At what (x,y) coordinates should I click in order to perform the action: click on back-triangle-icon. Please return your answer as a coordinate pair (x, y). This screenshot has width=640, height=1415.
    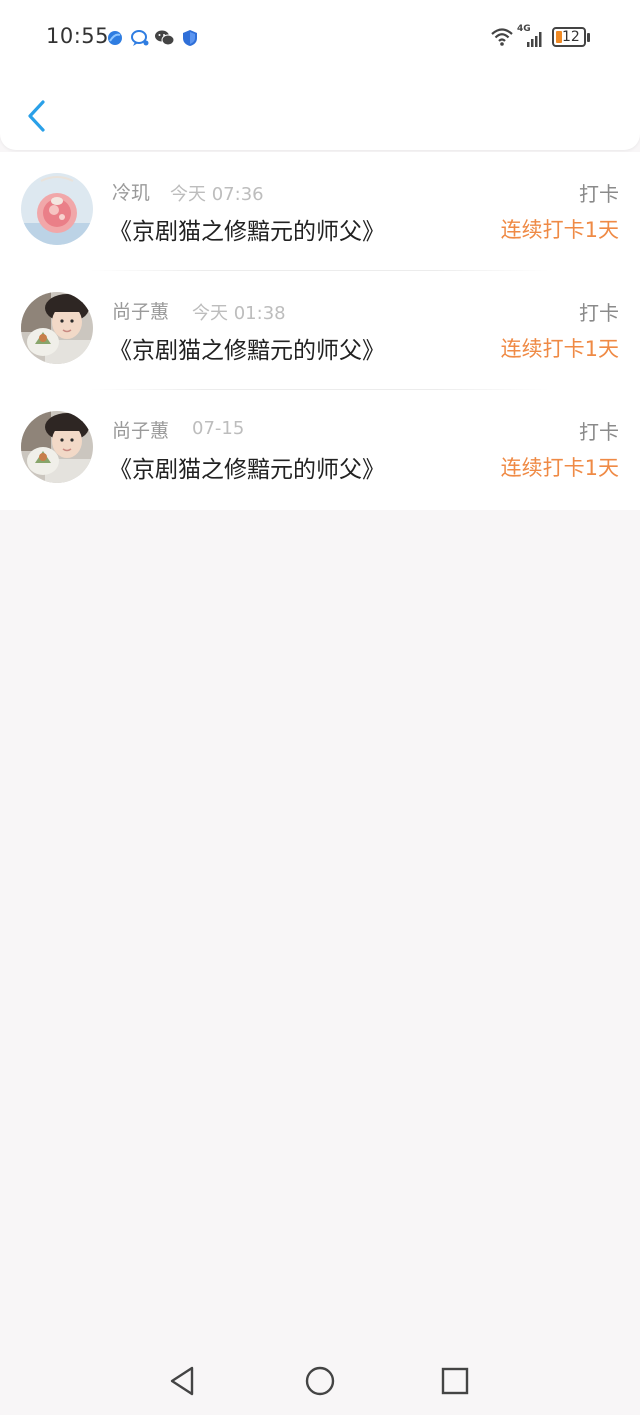
    Looking at the image, I should click on (182, 1381).